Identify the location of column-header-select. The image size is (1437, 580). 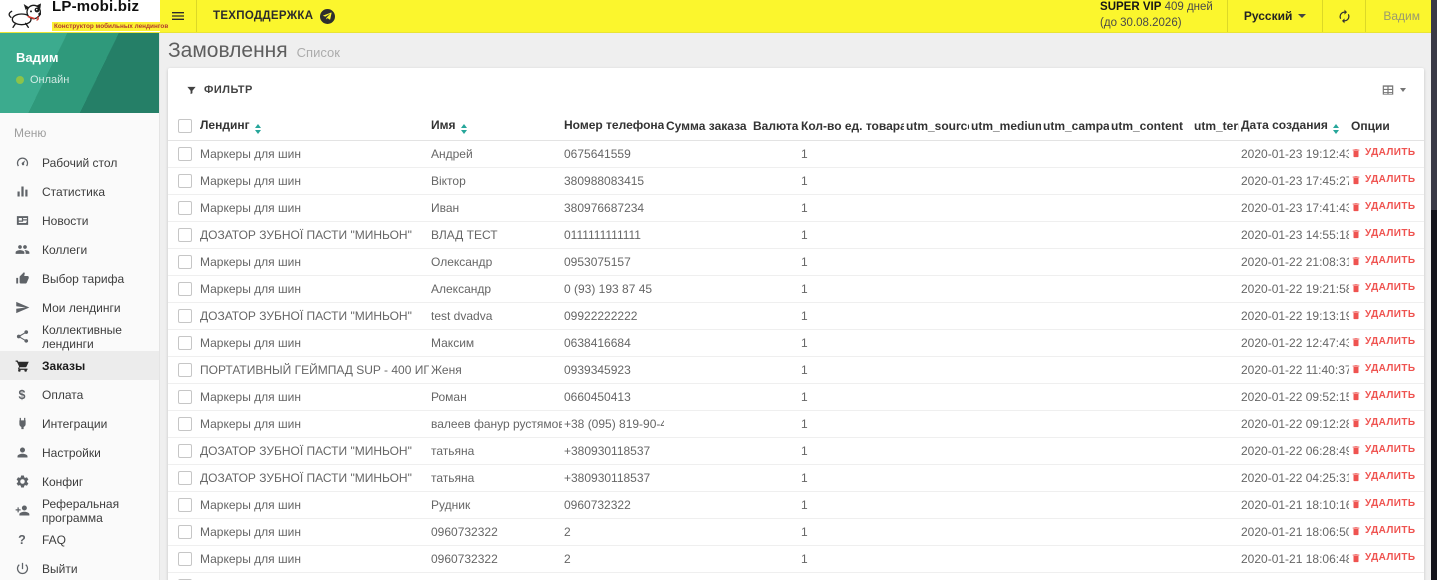
(183, 126).